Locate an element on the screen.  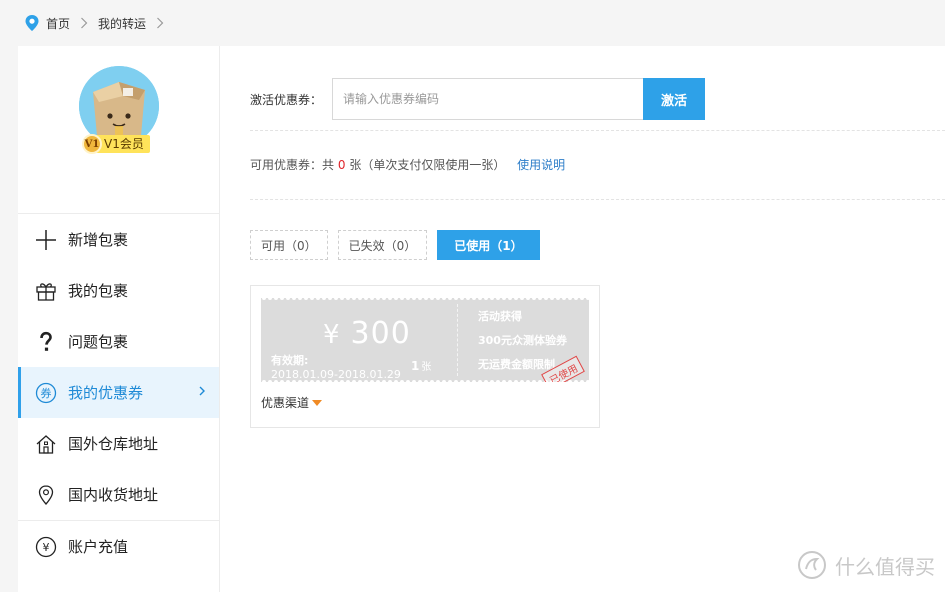
channel-label: 优惠渠道 is located at coordinates (285, 403).